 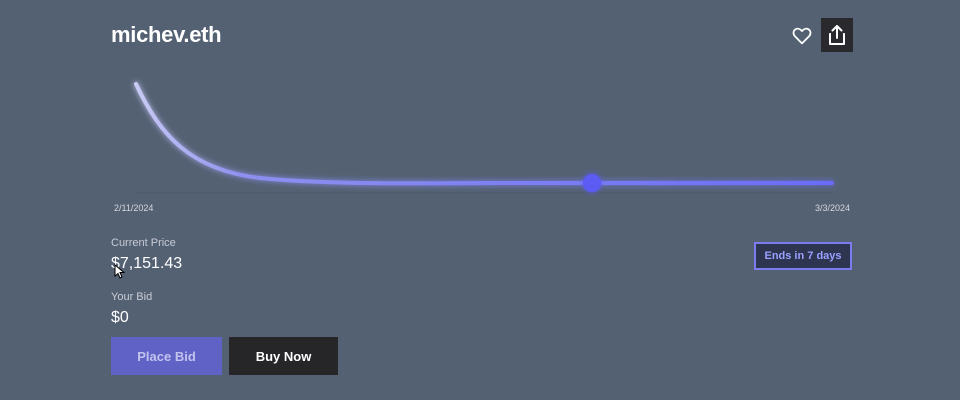 I want to click on current-price-label: Current Price, so click(x=143, y=243).